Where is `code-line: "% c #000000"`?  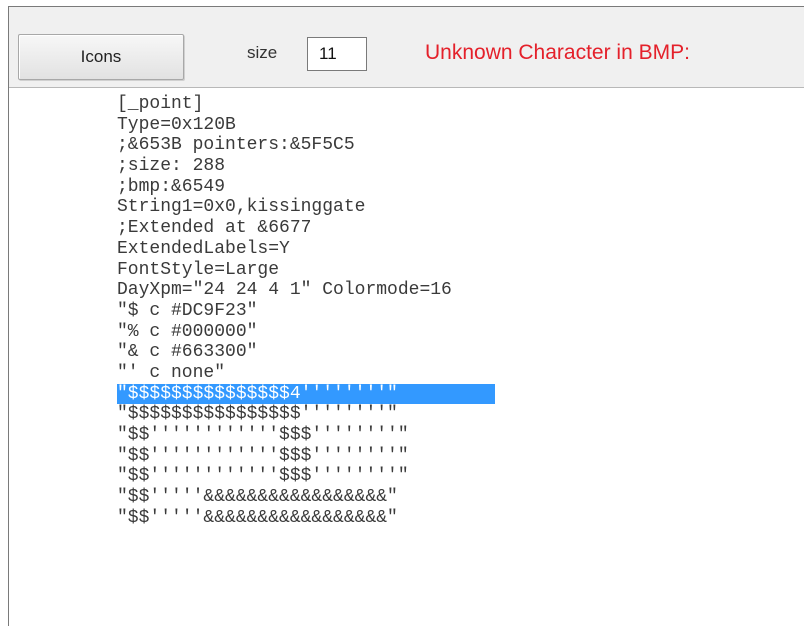
code-line: "% c #000000" is located at coordinates (306, 332).